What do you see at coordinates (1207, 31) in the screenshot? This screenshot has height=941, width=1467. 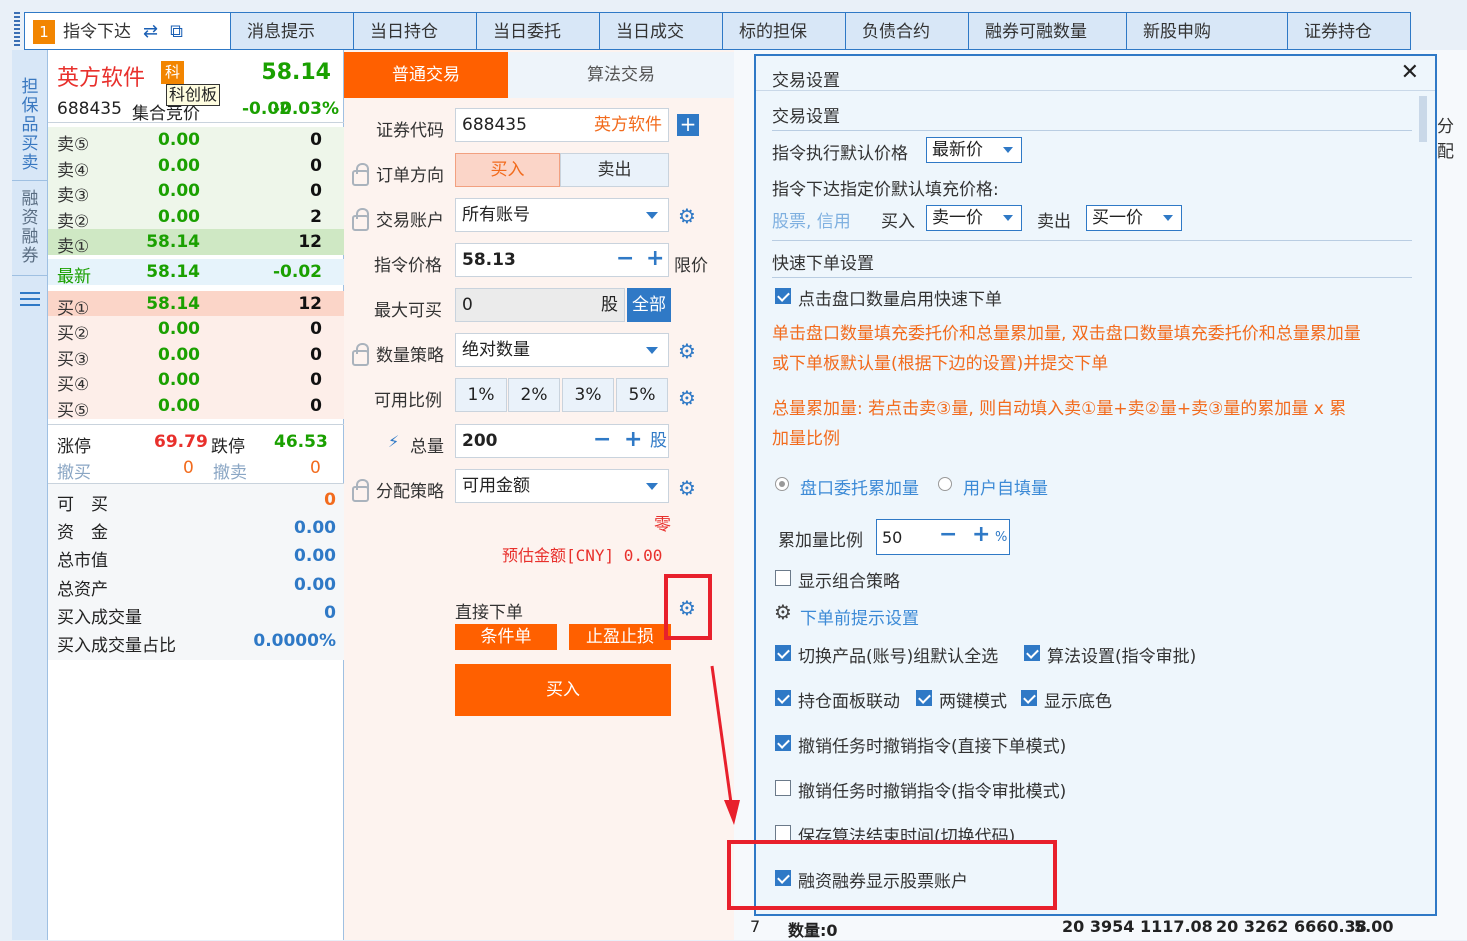 I see `tab-ipo-subscribe: 新股申购` at bounding box center [1207, 31].